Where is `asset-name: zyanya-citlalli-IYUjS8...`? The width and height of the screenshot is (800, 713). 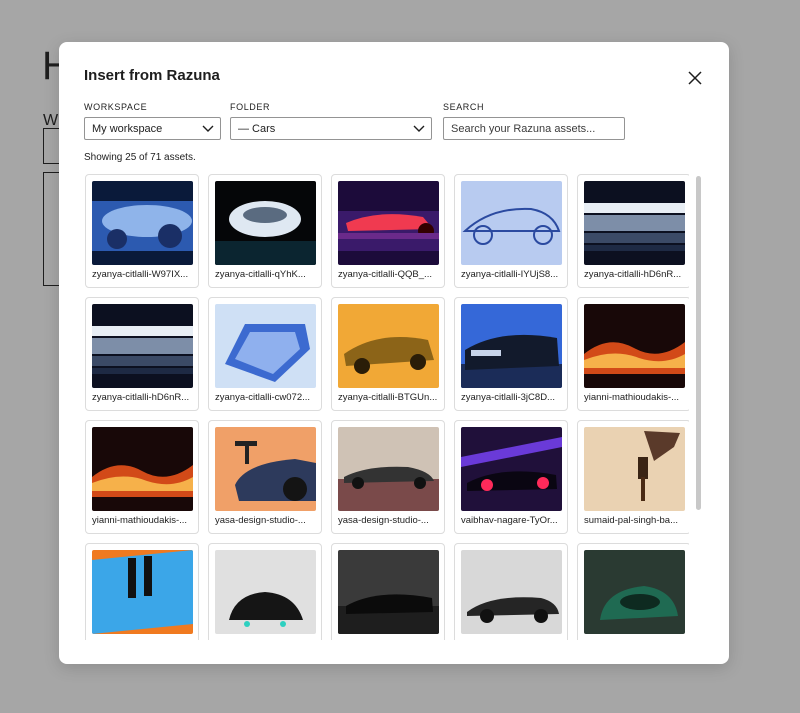 asset-name: zyanya-citlalli-IYUjS8... is located at coordinates (510, 274).